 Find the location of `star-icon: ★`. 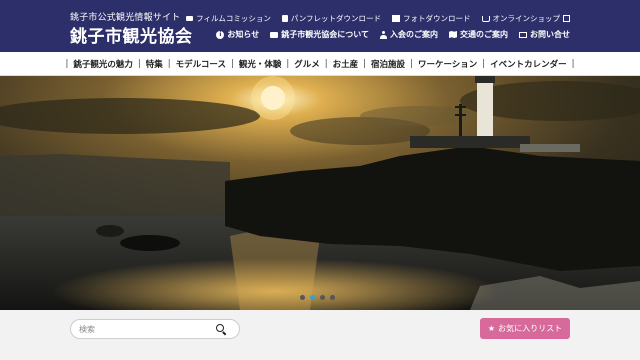

star-icon: ★ is located at coordinates (491, 328).